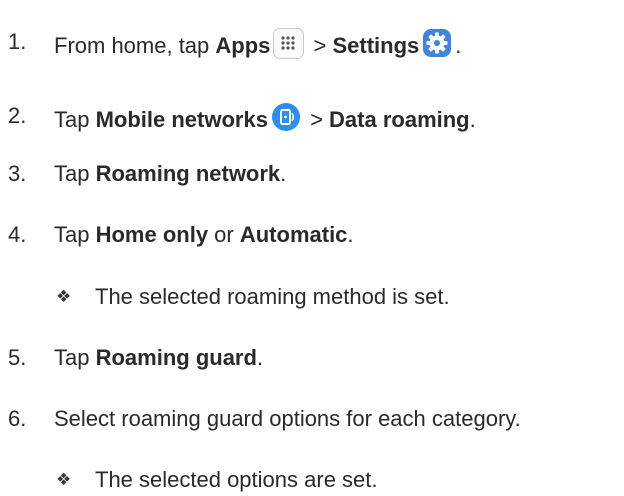 The width and height of the screenshot is (624, 496). What do you see at coordinates (17, 357) in the screenshot?
I see `step-number: 5.` at bounding box center [17, 357].